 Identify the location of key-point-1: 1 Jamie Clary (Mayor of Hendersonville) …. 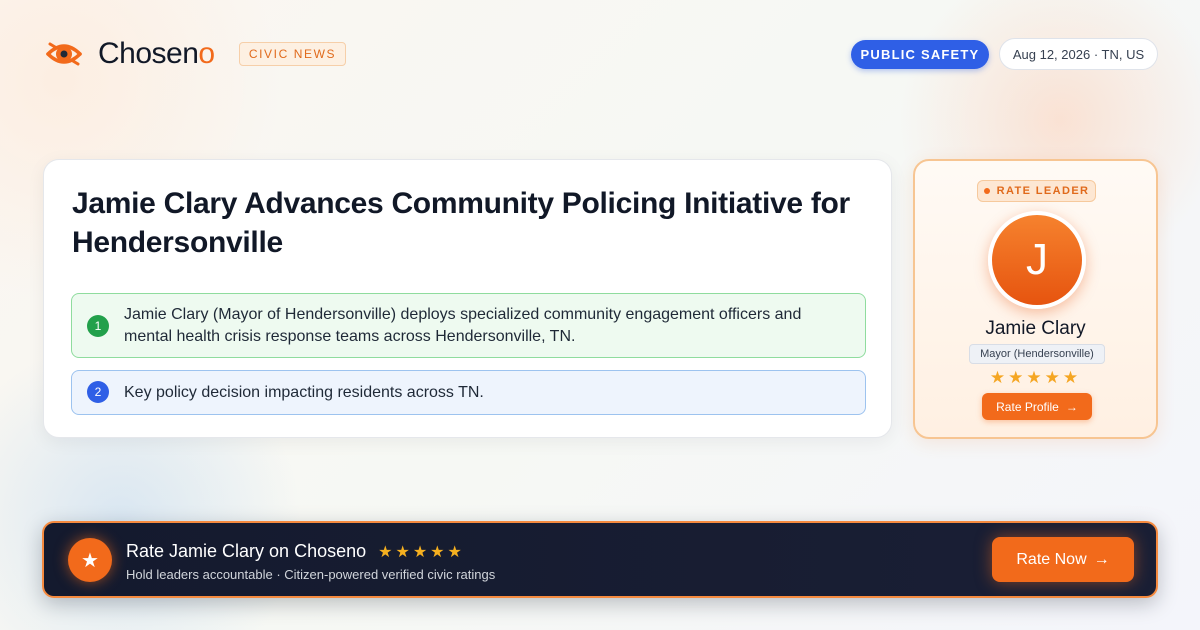
(468, 325).